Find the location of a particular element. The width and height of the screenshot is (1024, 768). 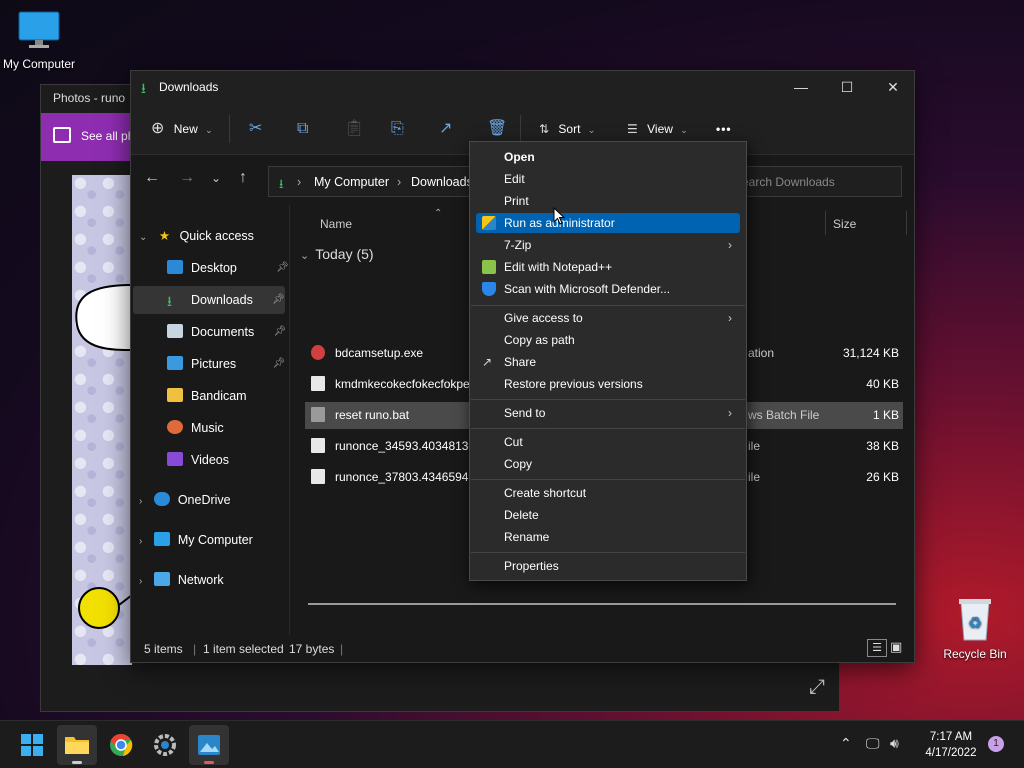

photos-icon is located at coordinates (209, 745).